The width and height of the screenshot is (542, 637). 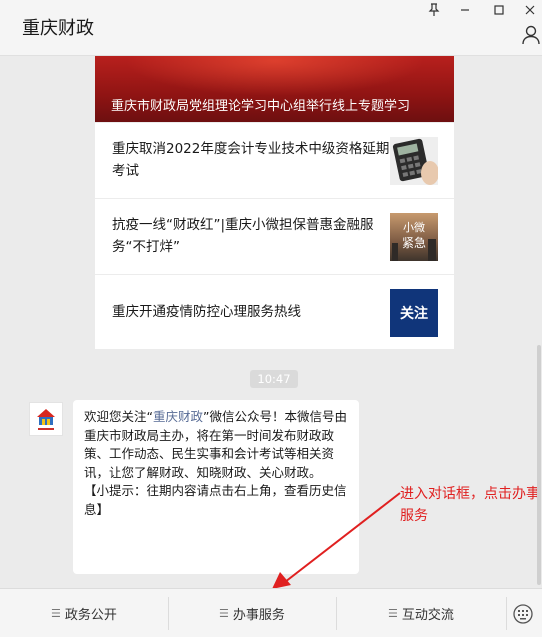 What do you see at coordinates (414, 227) in the screenshot?
I see `thumb-text: 小微` at bounding box center [414, 227].